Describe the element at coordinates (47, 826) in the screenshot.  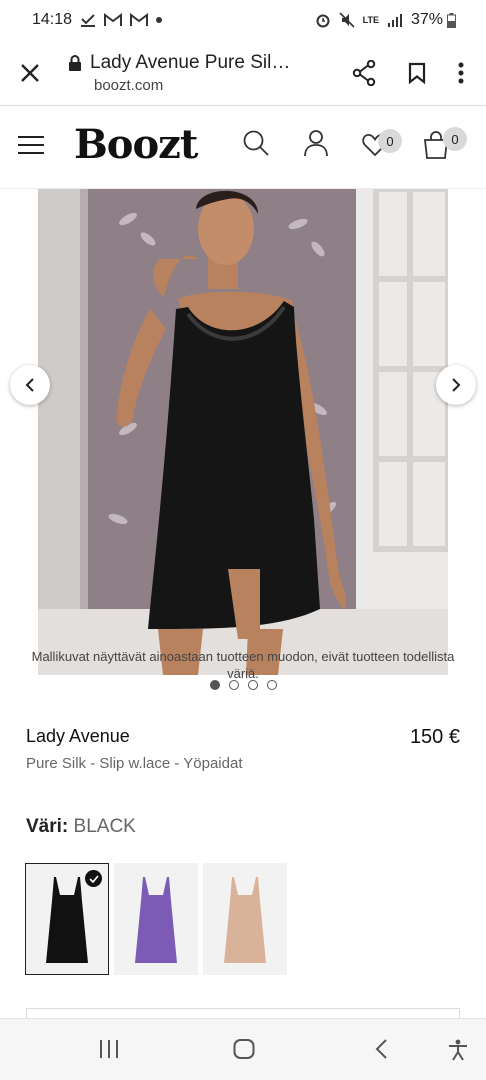
I see `color-label: Väri:` at that location.